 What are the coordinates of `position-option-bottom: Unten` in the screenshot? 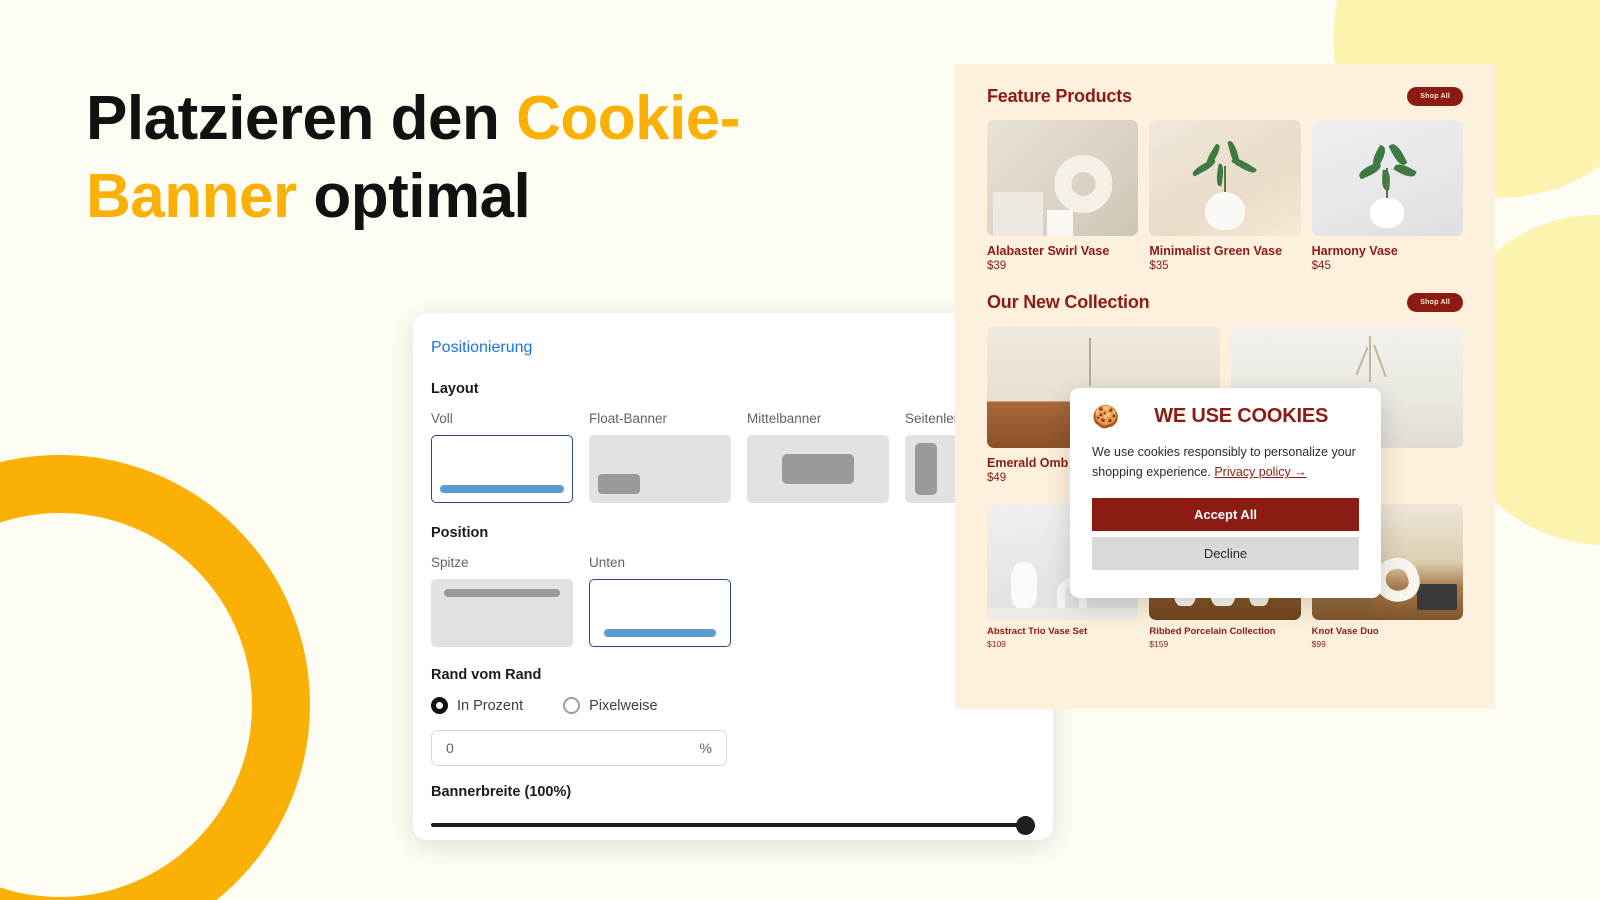 It's located at (660, 601).